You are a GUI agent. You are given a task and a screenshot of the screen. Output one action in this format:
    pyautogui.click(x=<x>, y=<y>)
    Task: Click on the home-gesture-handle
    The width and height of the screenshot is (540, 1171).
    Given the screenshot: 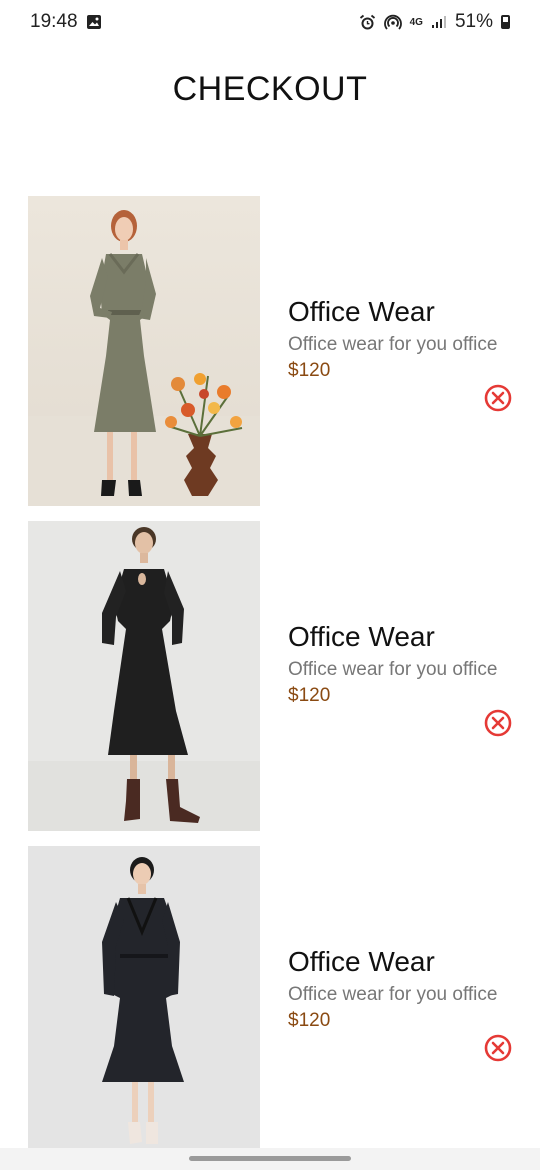 What is the action you would take?
    pyautogui.click(x=270, y=1158)
    